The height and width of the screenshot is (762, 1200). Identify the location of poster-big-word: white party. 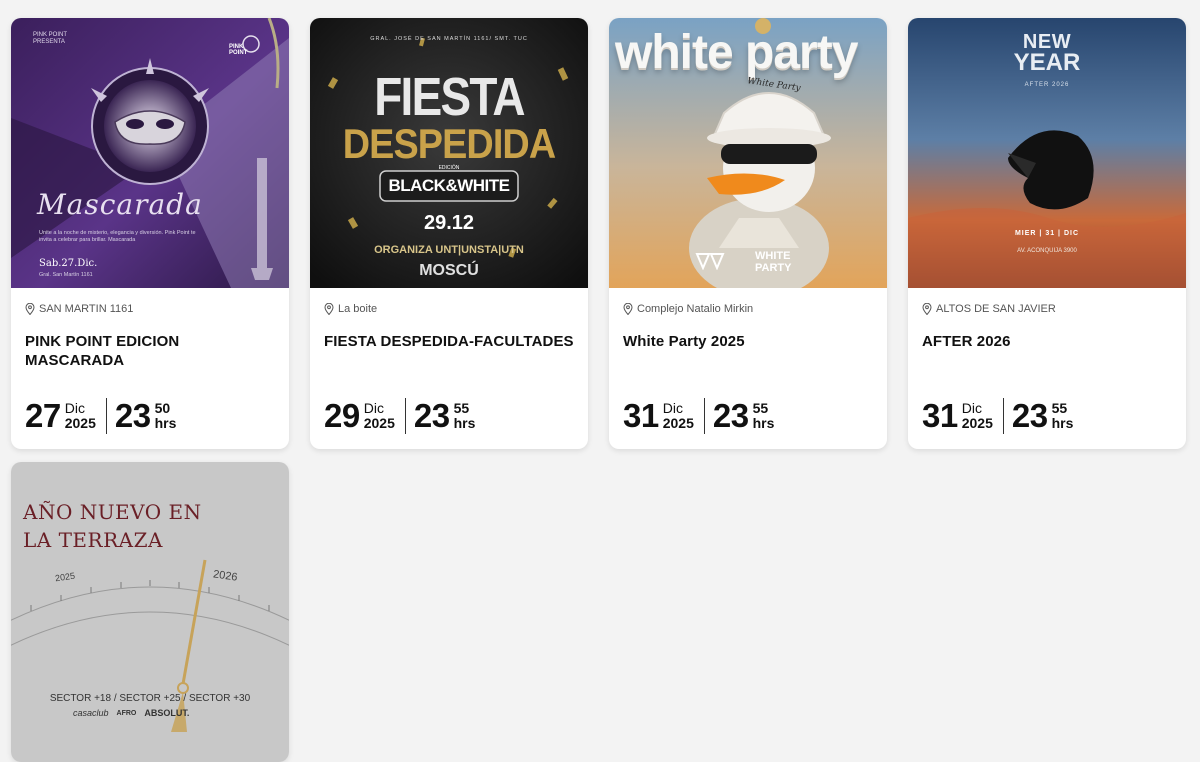
(736, 52).